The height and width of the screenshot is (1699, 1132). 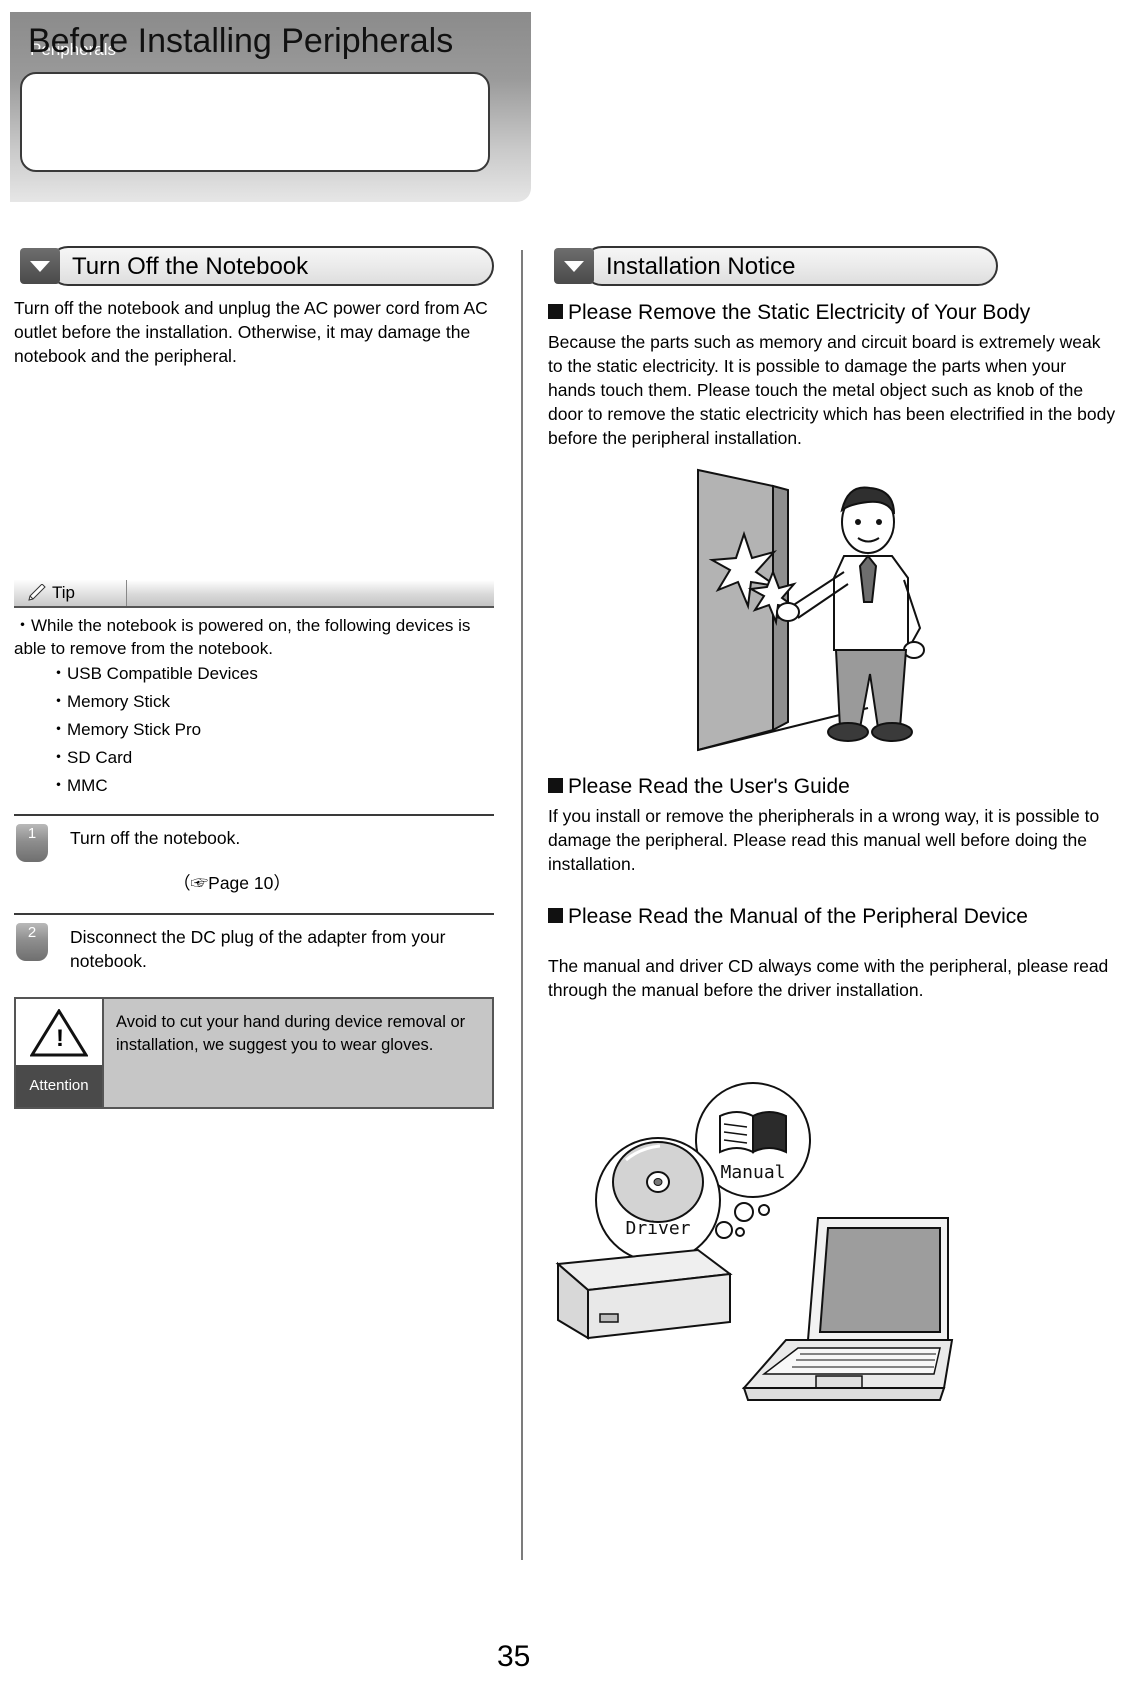 What do you see at coordinates (514, 1656) in the screenshot?
I see `page-number: 35` at bounding box center [514, 1656].